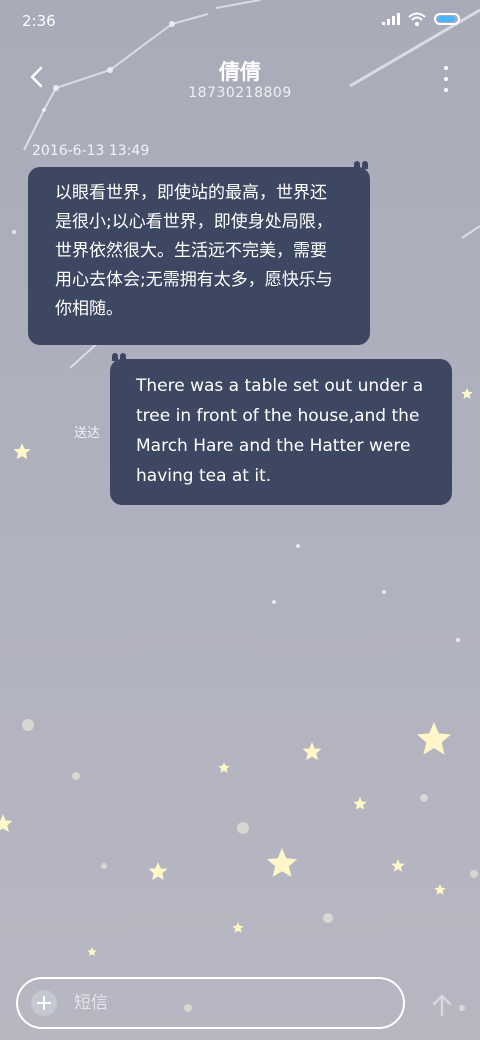 This screenshot has width=480, height=1040. What do you see at coordinates (87, 433) in the screenshot?
I see `delivery-status: 送达` at bounding box center [87, 433].